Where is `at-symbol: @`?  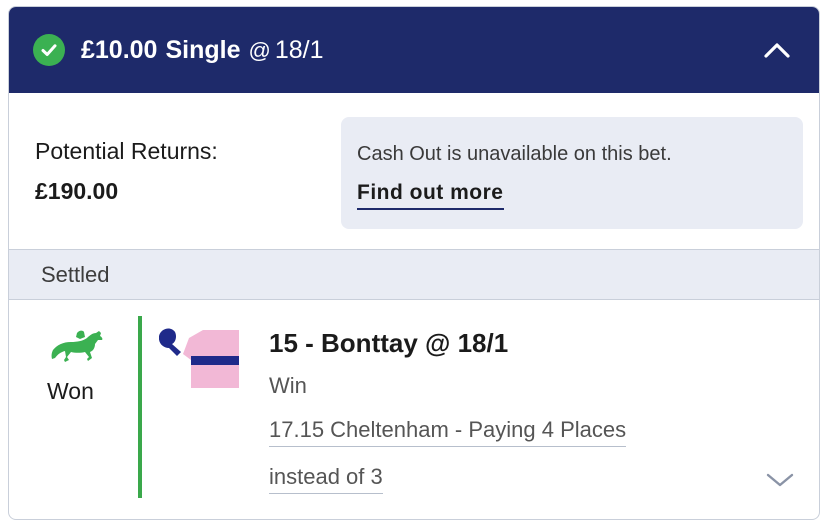
at-symbol: @ is located at coordinates (259, 50).